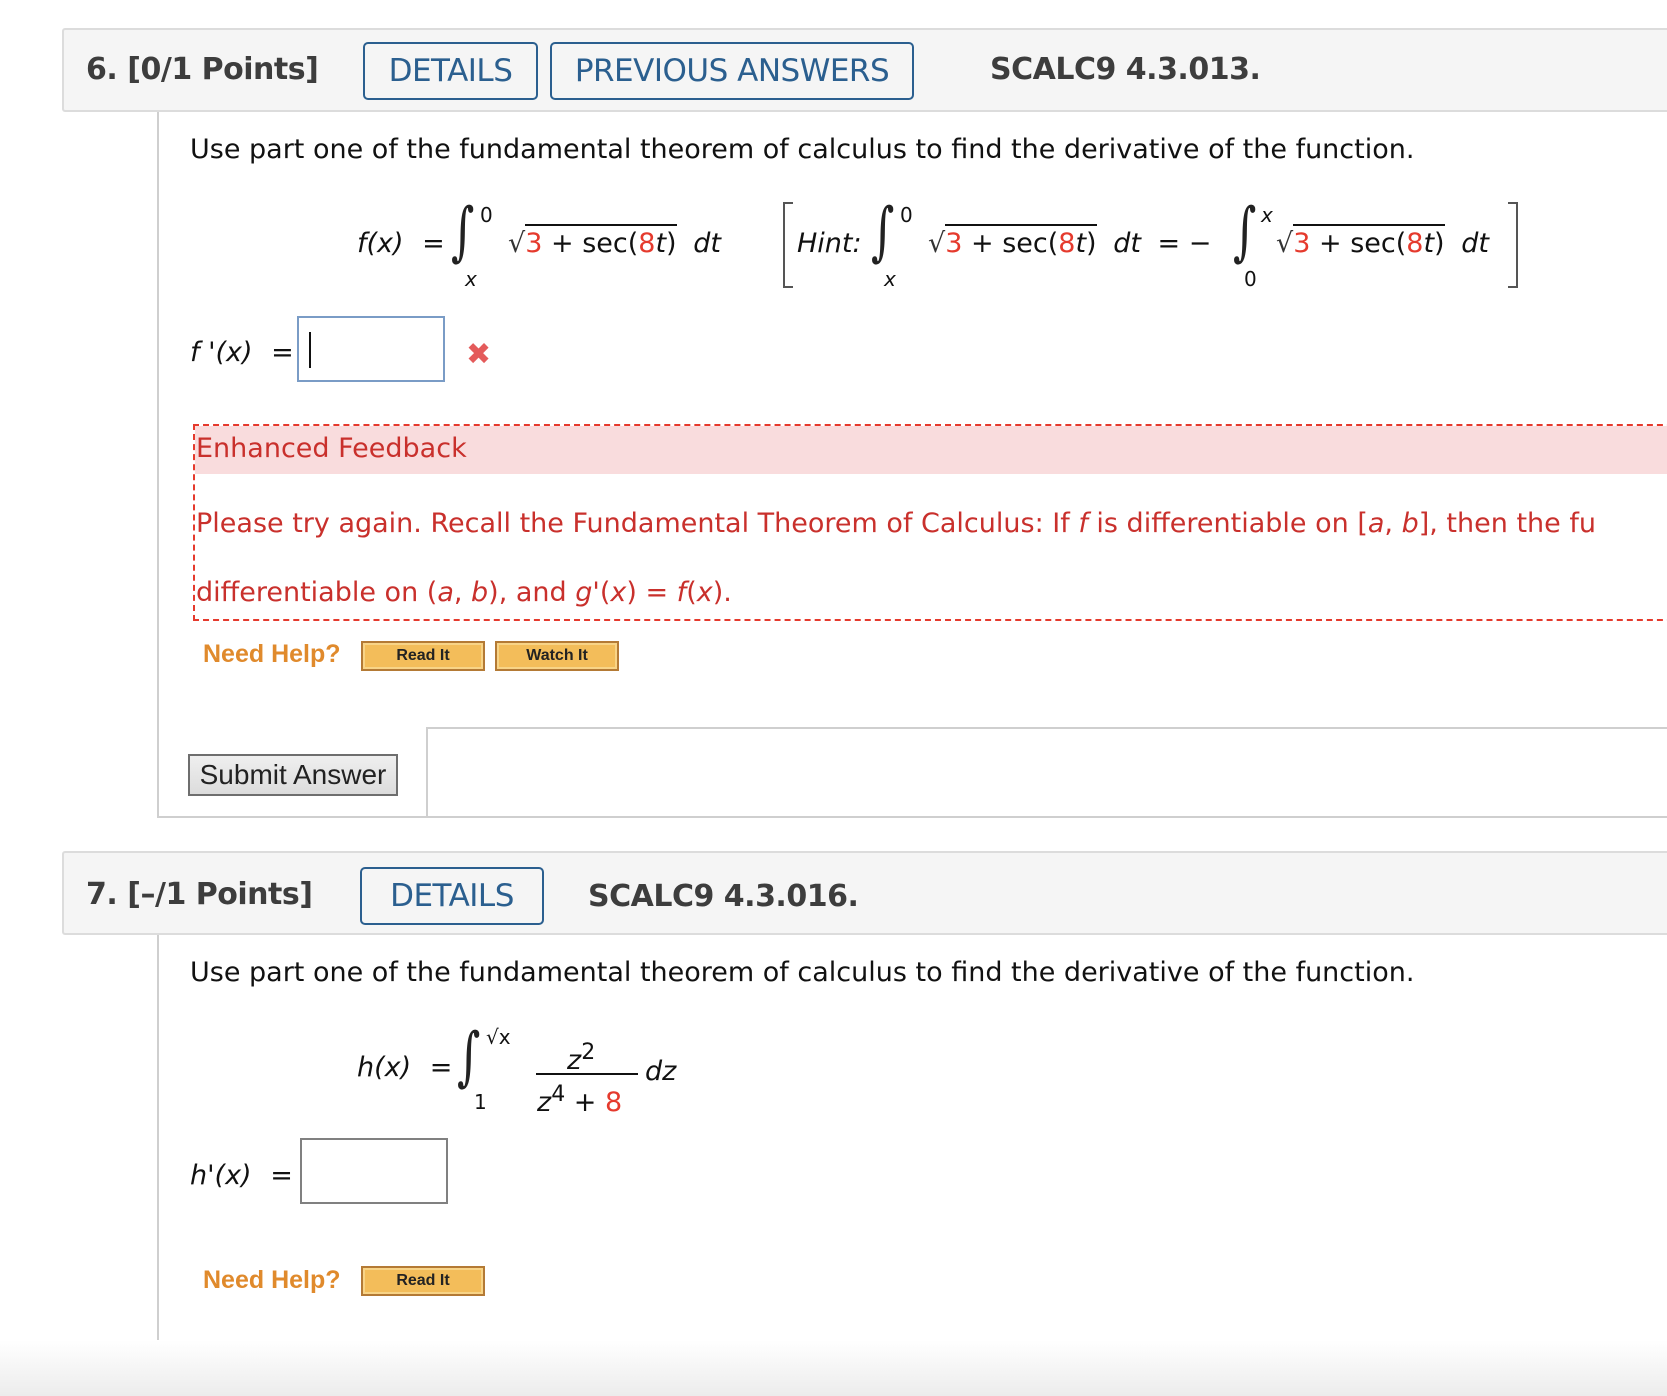  Describe the element at coordinates (498, 1037) in the screenshot. I see `upper-limit: √x` at that location.